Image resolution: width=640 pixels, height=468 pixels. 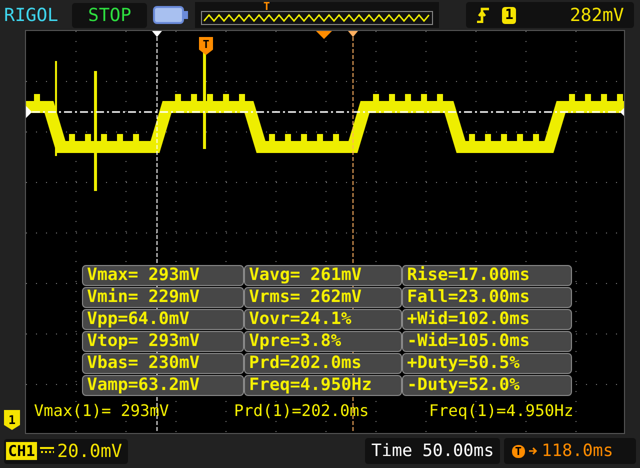 What do you see at coordinates (163, 297) in the screenshot?
I see `measurement-cell: Vmin= 229mV` at bounding box center [163, 297].